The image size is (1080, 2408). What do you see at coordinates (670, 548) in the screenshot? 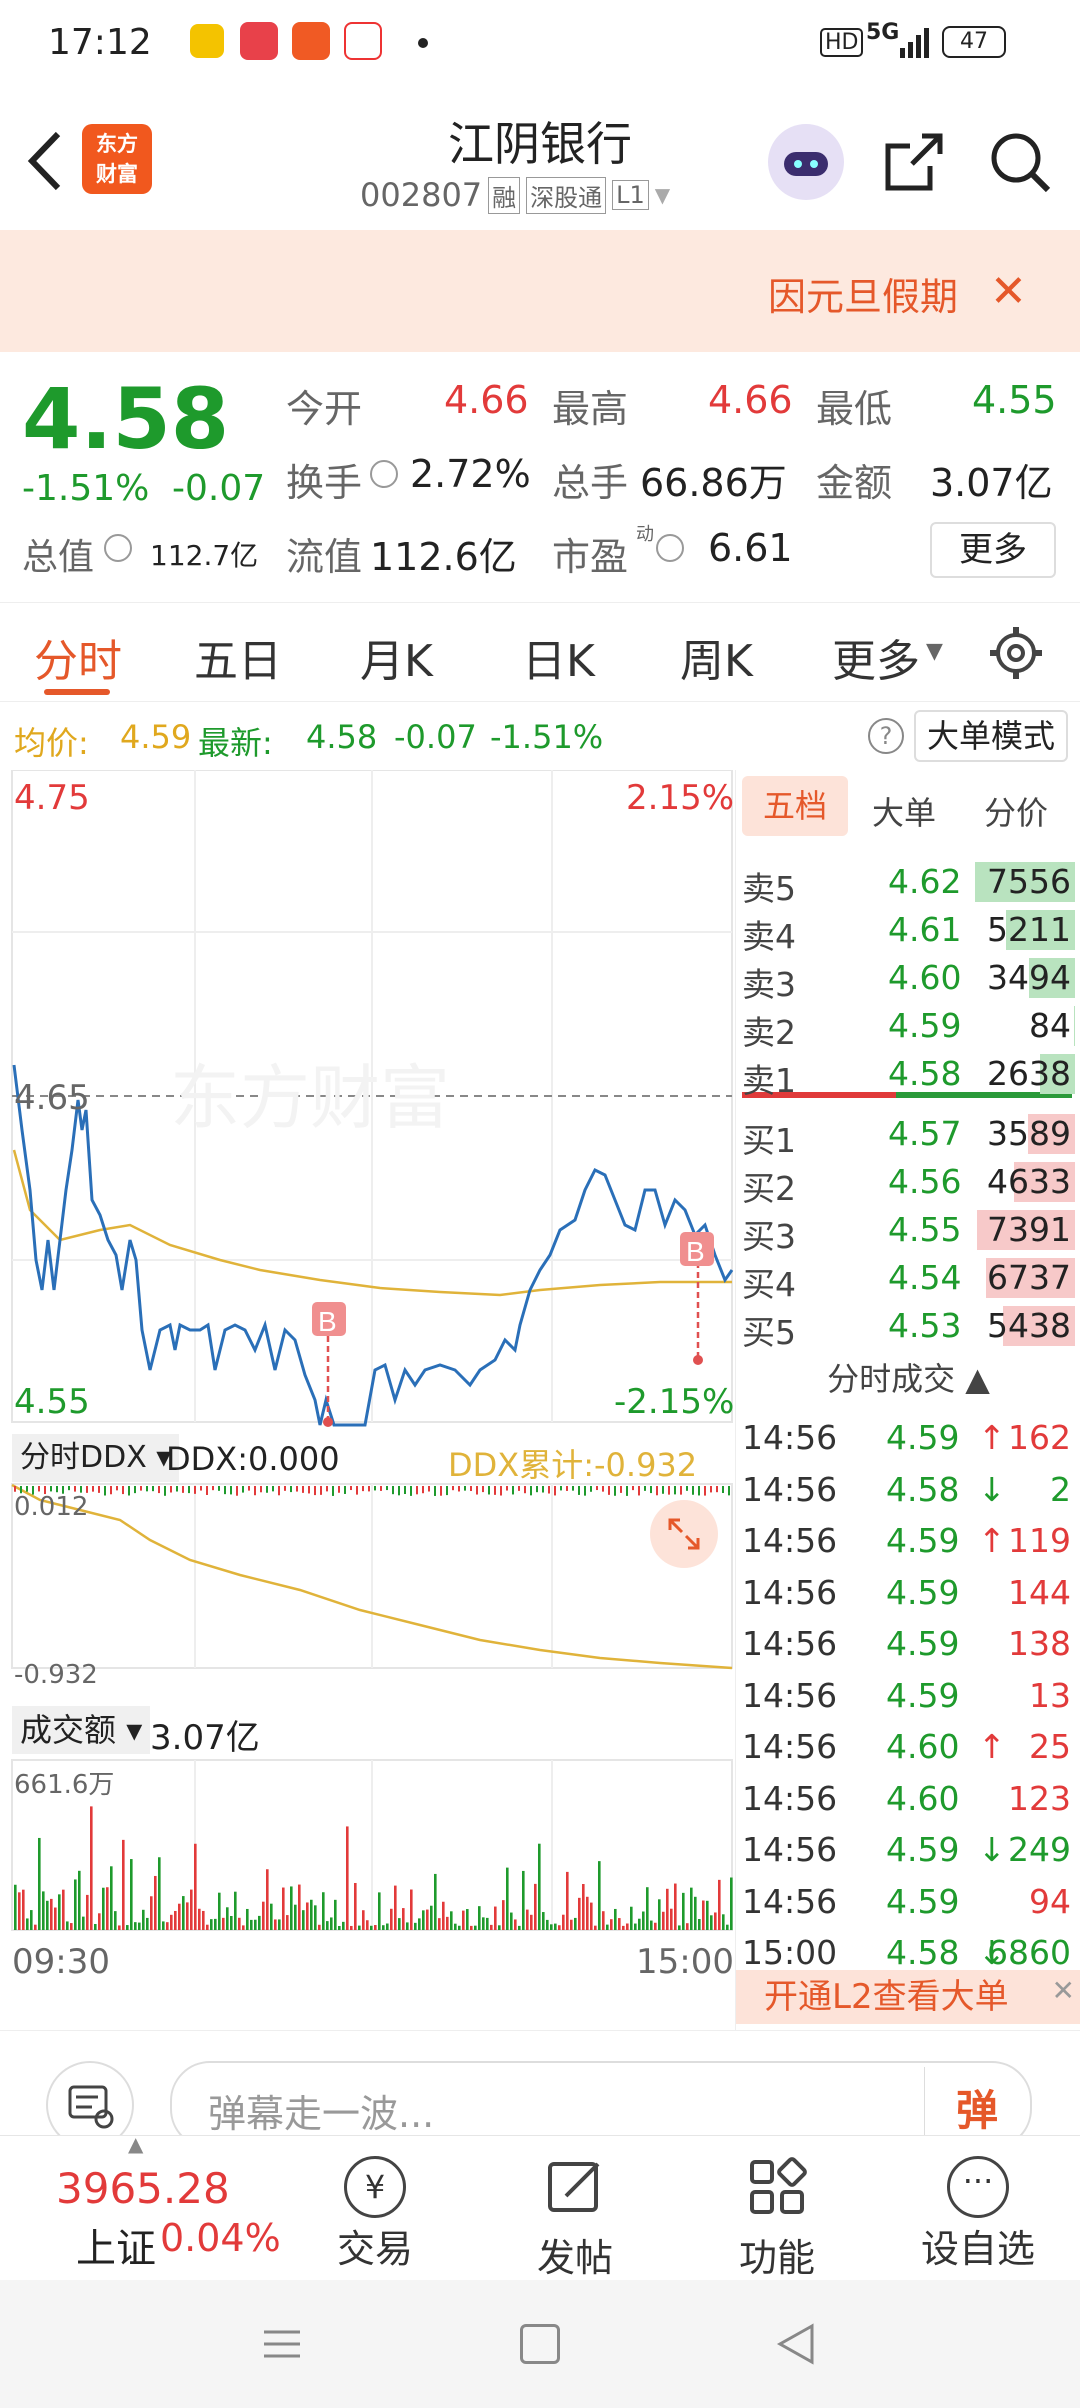
I see `pe-info-icon` at bounding box center [670, 548].